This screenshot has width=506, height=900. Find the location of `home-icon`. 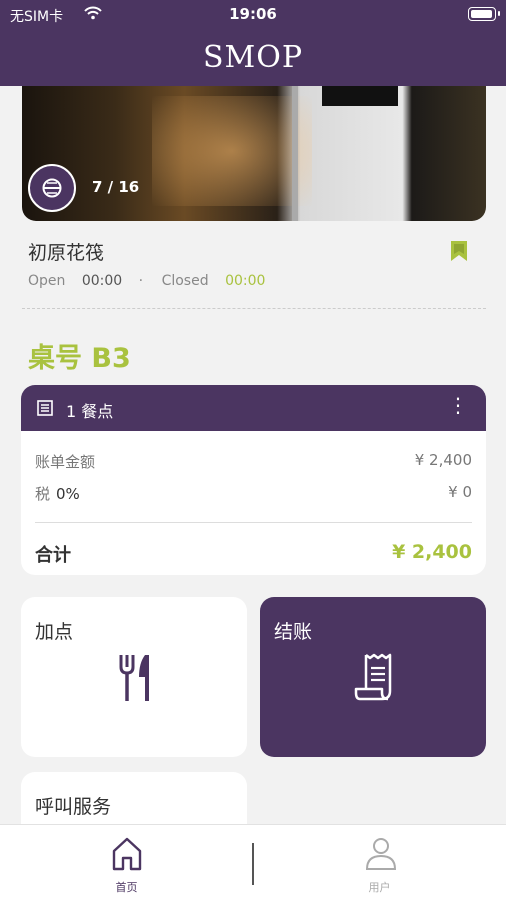

home-icon is located at coordinates (127, 854).